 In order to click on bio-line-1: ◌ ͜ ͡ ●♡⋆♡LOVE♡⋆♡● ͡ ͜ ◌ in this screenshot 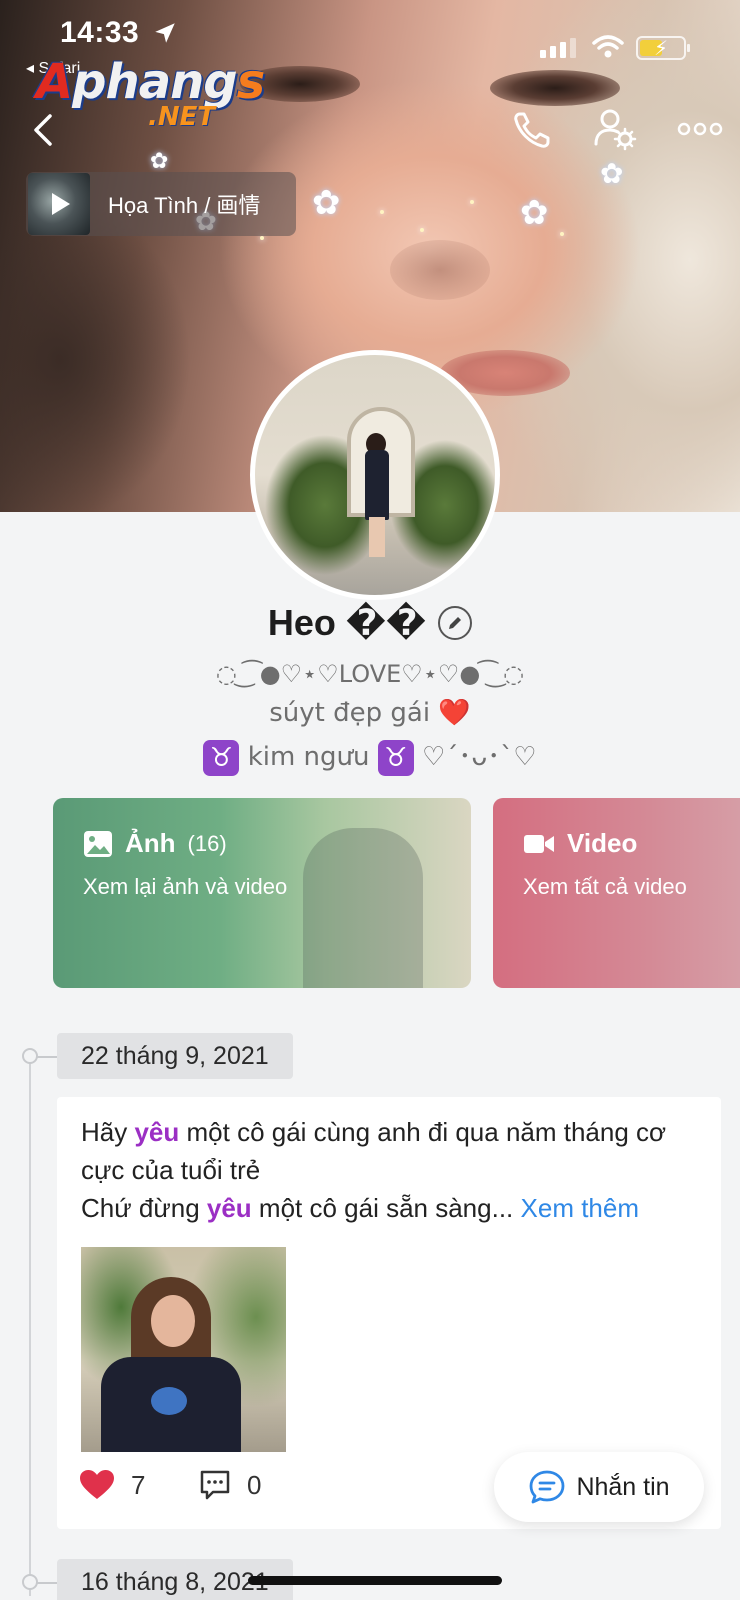, I will do `click(370, 674)`.